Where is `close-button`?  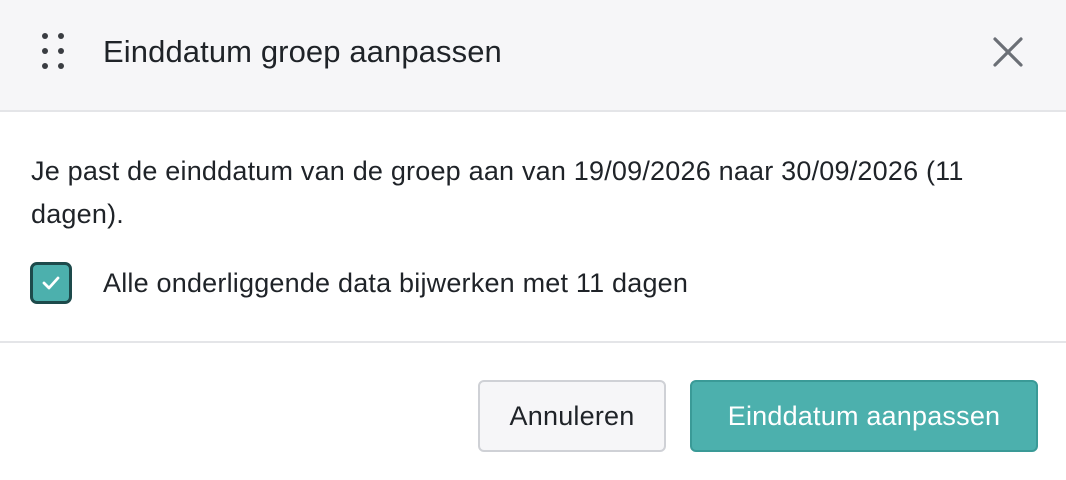
close-button is located at coordinates (1008, 52).